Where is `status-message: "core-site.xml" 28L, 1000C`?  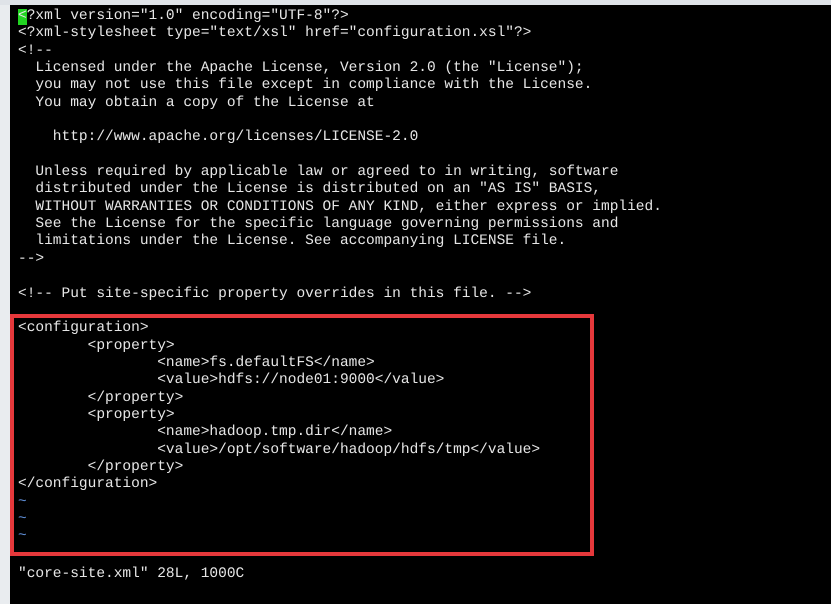
status-message: "core-site.xml" 28L, 1000C is located at coordinates (131, 574).